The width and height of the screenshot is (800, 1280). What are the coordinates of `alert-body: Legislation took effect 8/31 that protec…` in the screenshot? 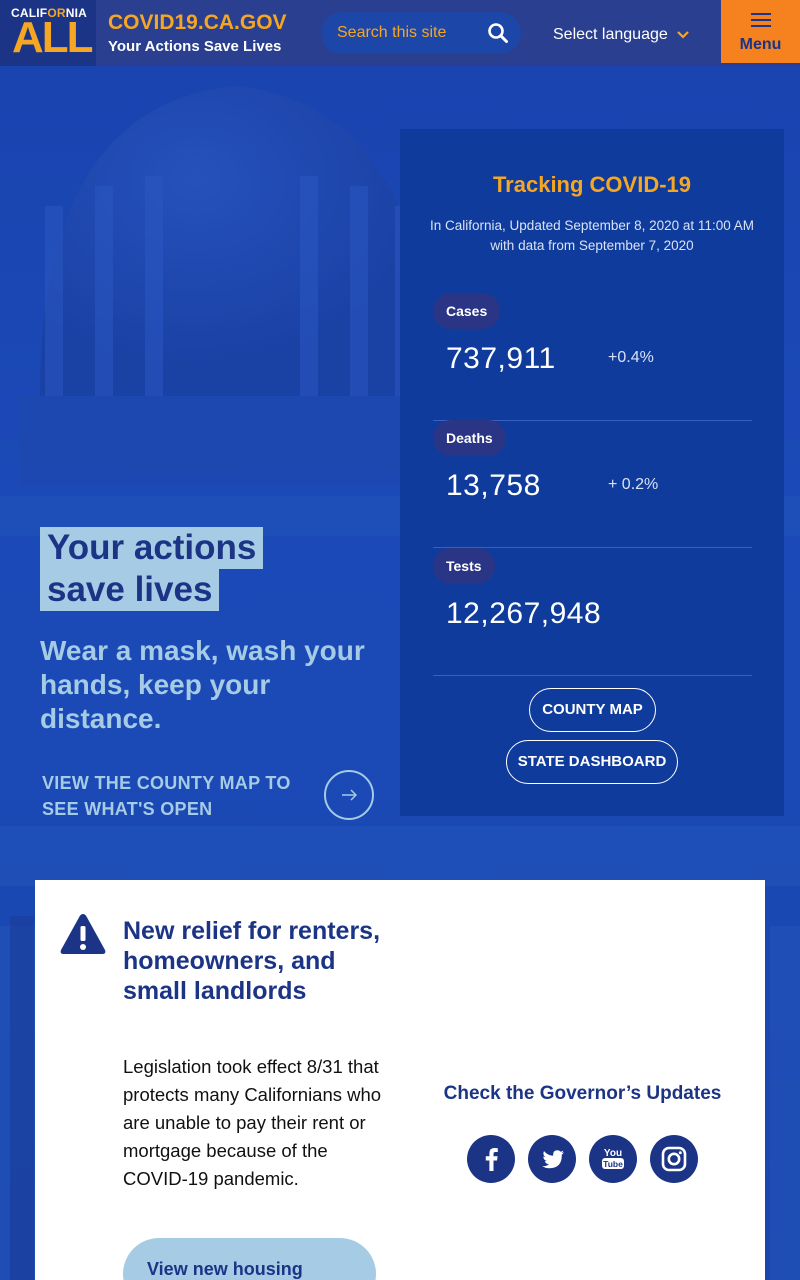 It's located at (252, 1122).